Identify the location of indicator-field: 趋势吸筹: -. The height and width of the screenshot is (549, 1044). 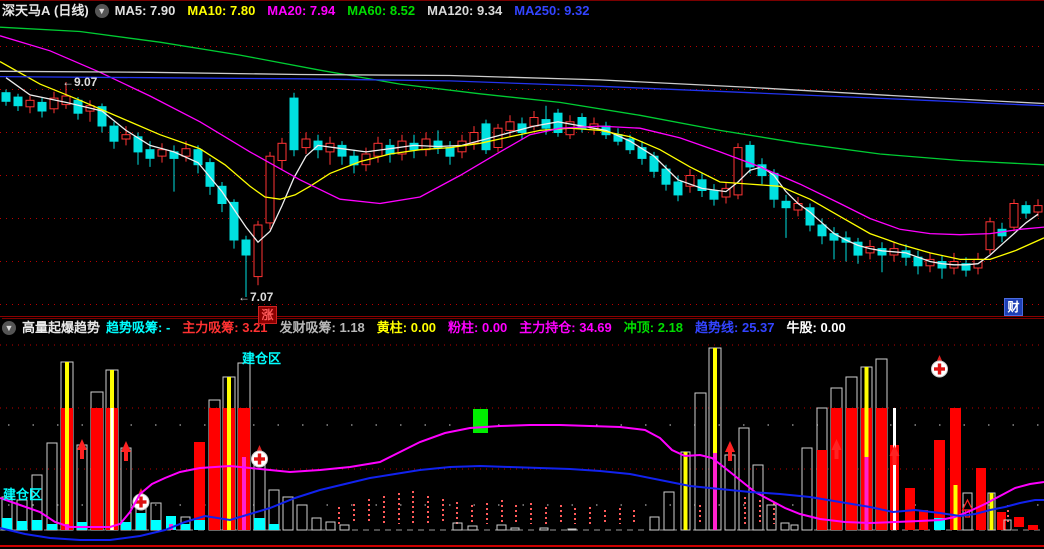
(138, 327).